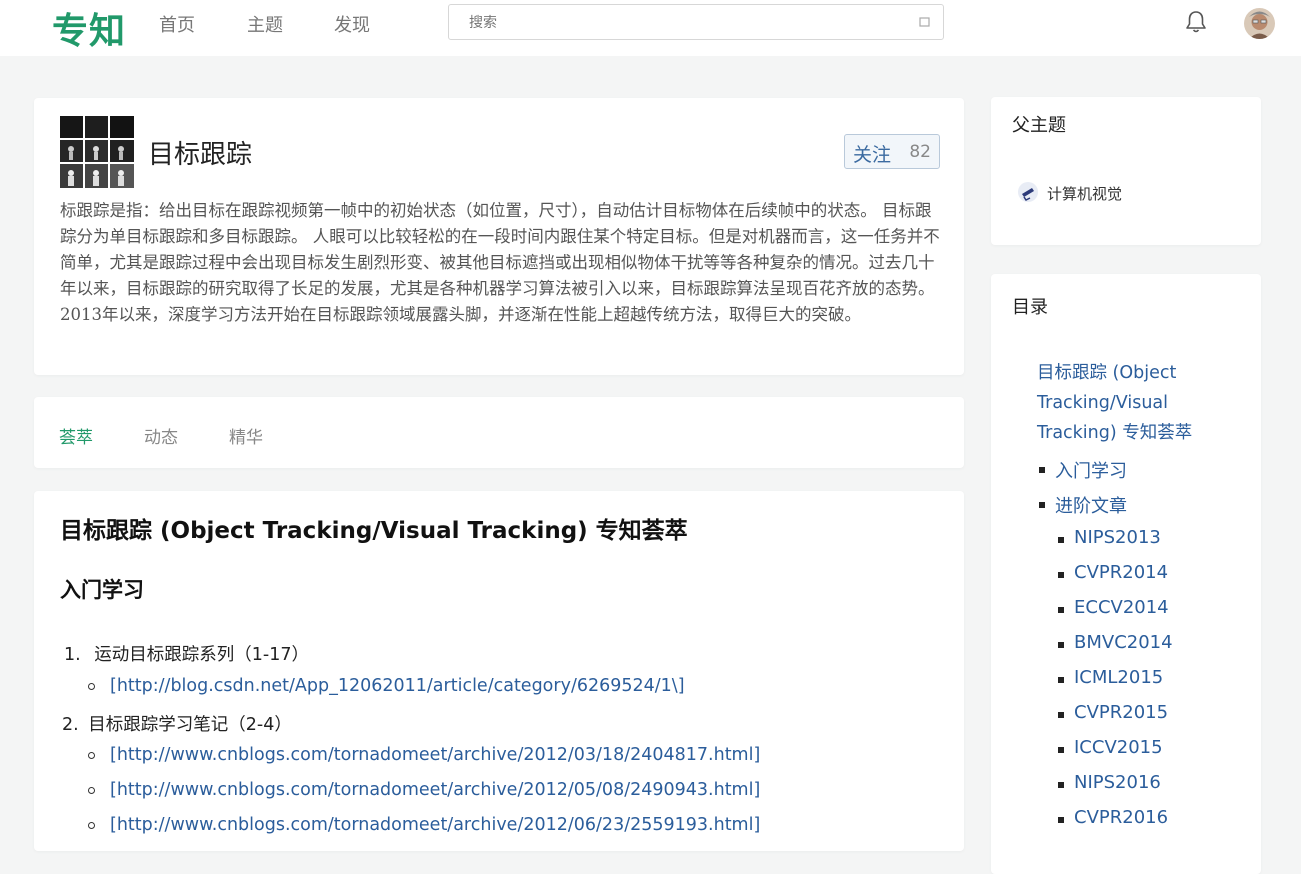 The image size is (1301, 874). I want to click on list-number: 1., so click(72, 655).